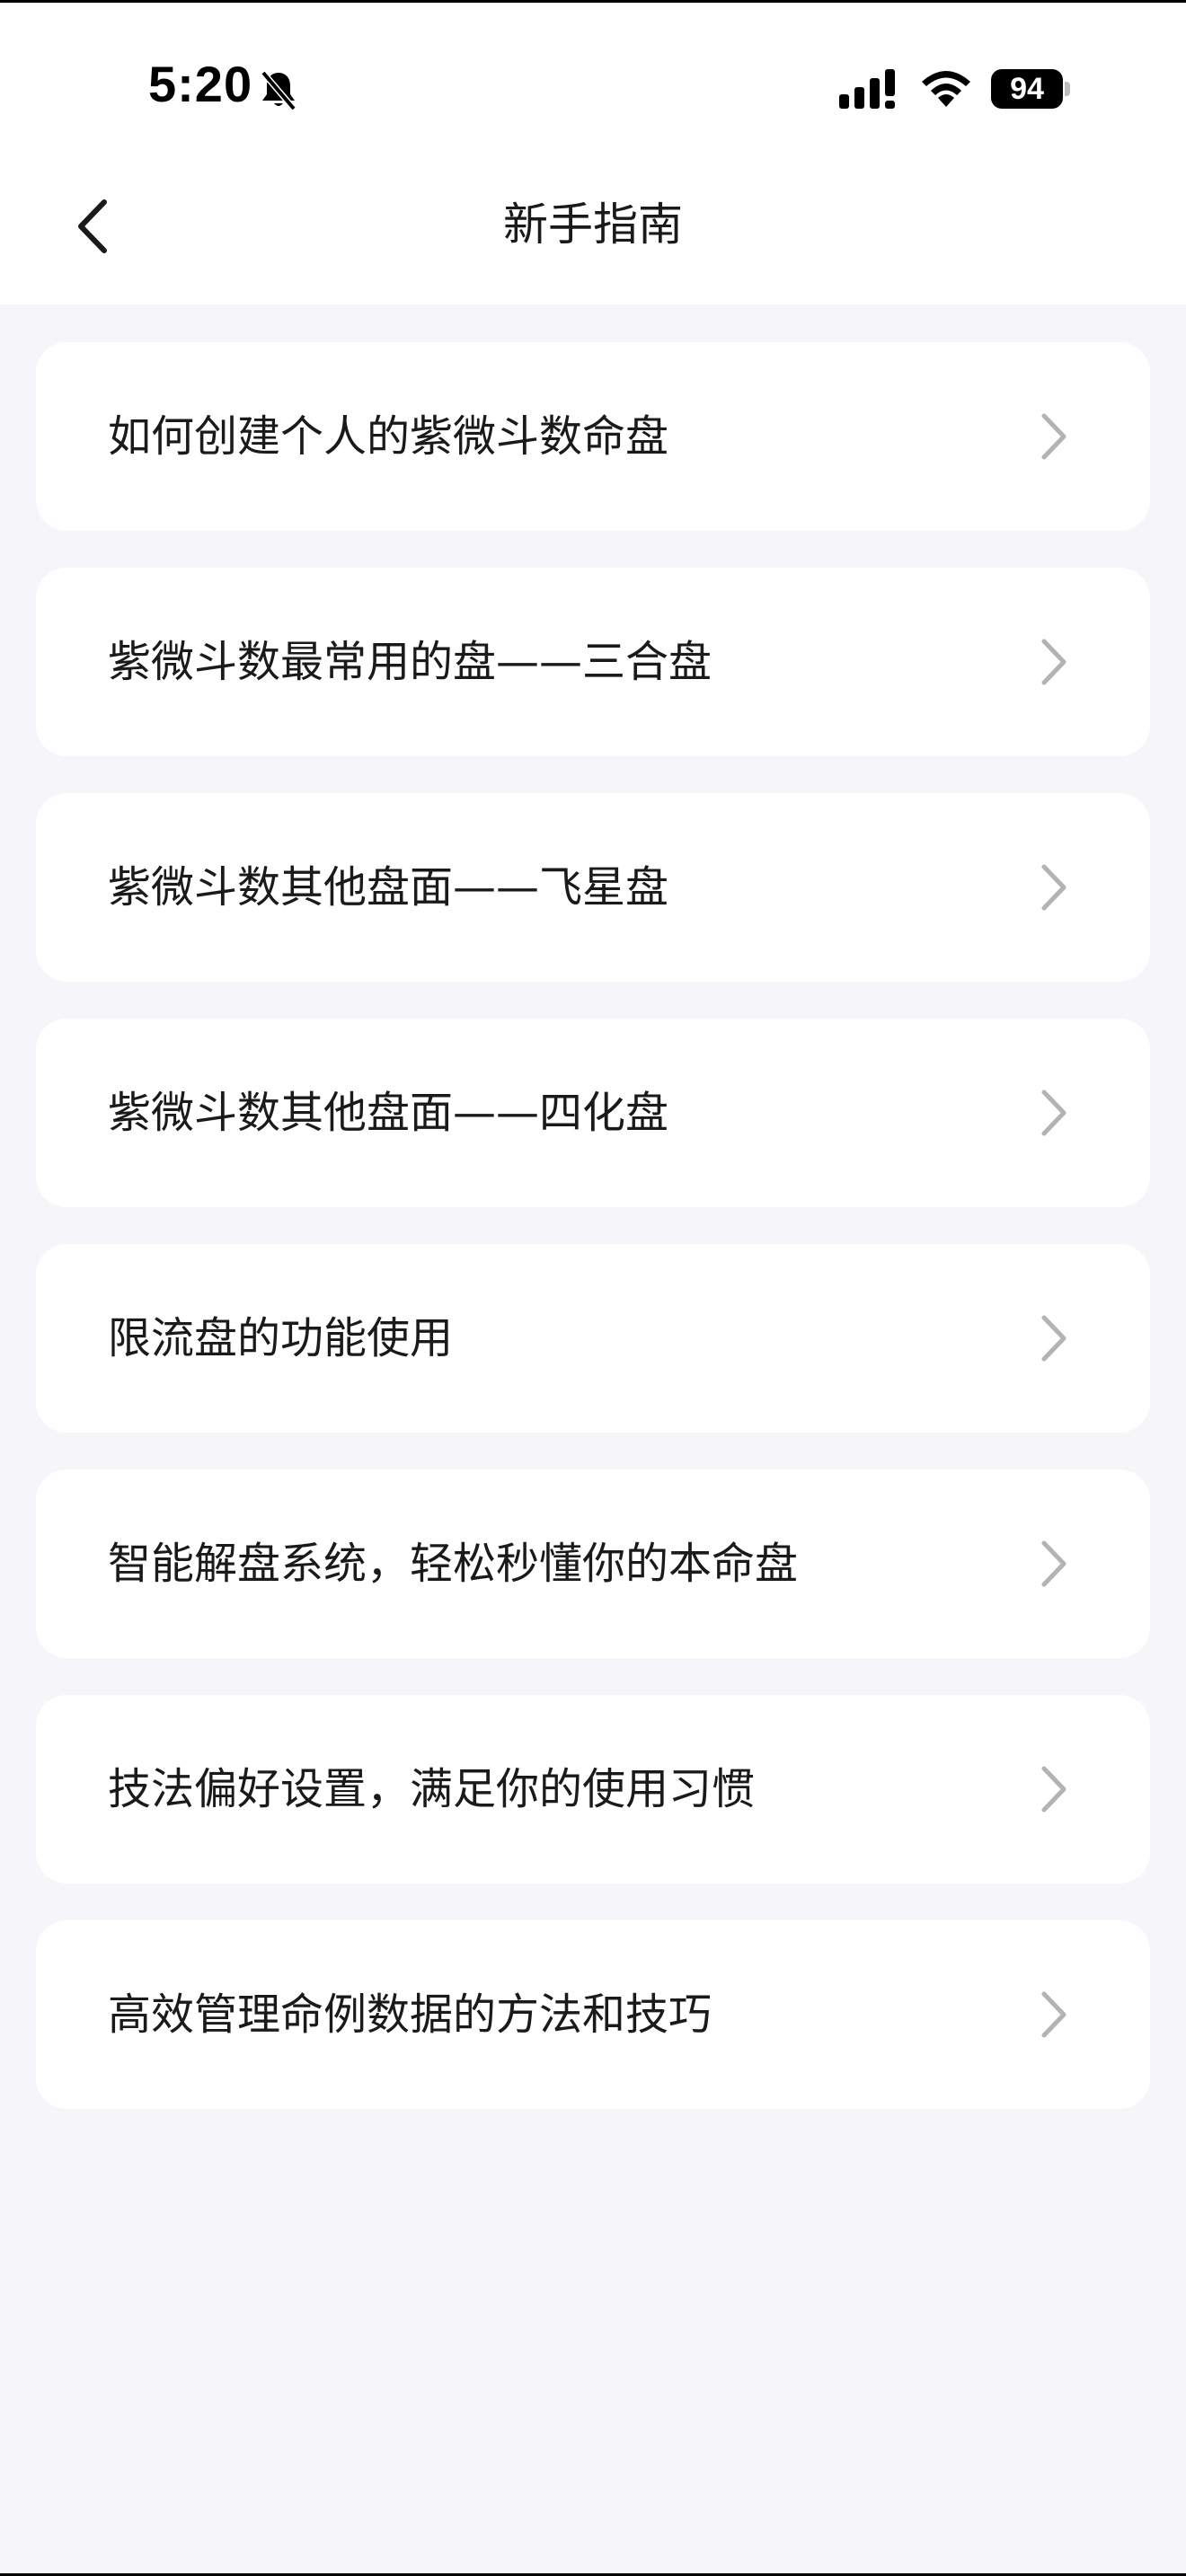 The image size is (1186, 2576). I want to click on guide-item-label: 智能解盘系统，轻松秒懂你的本命盘, so click(453, 1564).